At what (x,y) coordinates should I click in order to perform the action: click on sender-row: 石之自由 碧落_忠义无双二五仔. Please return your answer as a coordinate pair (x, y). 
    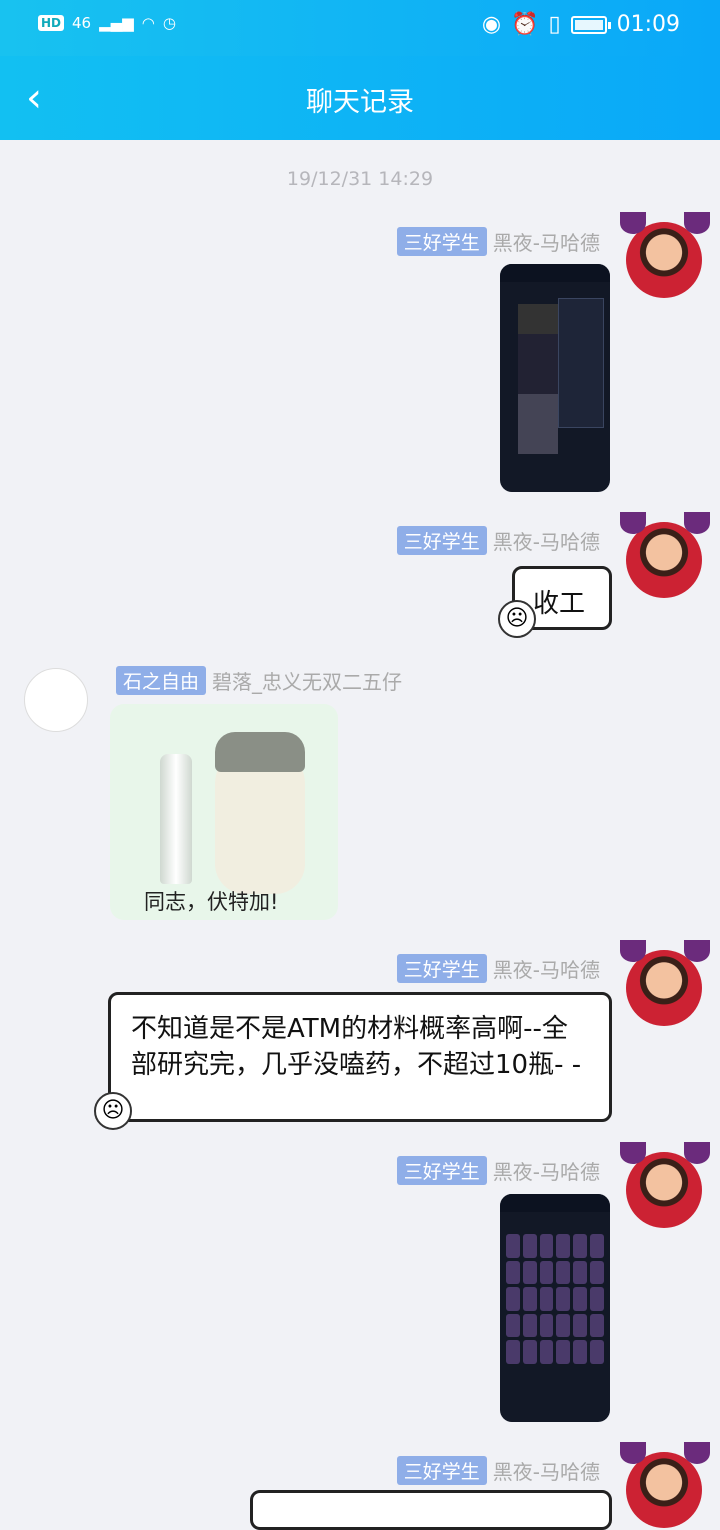
    Looking at the image, I should click on (259, 680).